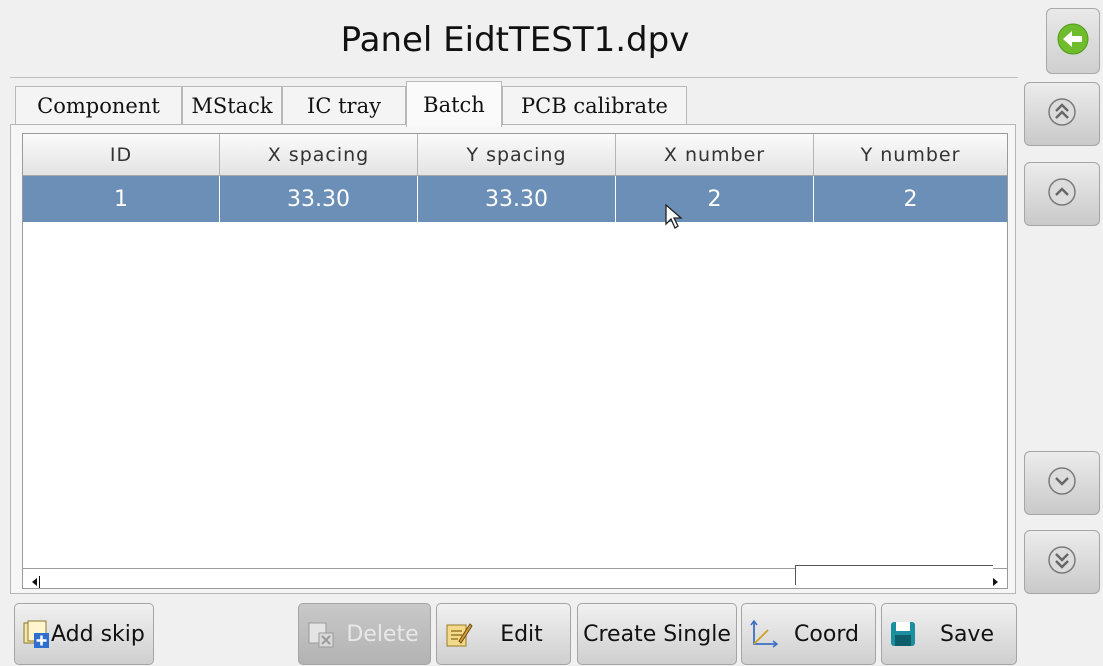 The height and width of the screenshot is (666, 1103). Describe the element at coordinates (715, 199) in the screenshot. I see `cell-x-number: 2` at that location.